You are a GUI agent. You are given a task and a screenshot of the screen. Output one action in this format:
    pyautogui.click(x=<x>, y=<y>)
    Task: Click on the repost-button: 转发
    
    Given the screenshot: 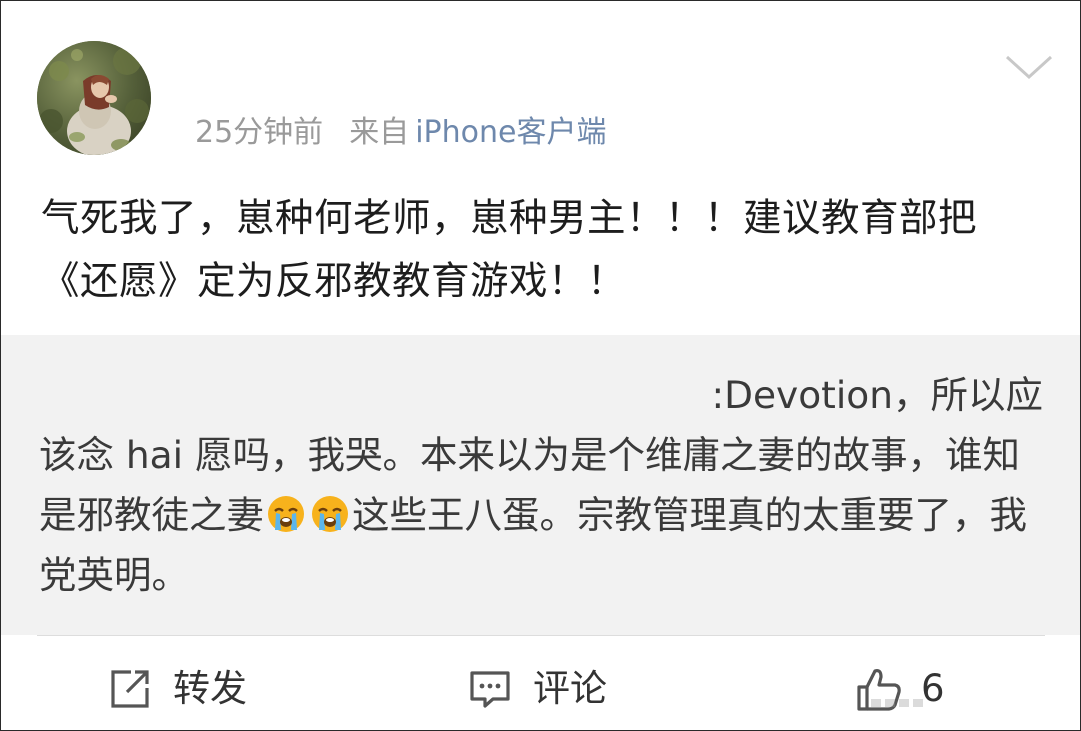 What is the action you would take?
    pyautogui.click(x=177, y=689)
    